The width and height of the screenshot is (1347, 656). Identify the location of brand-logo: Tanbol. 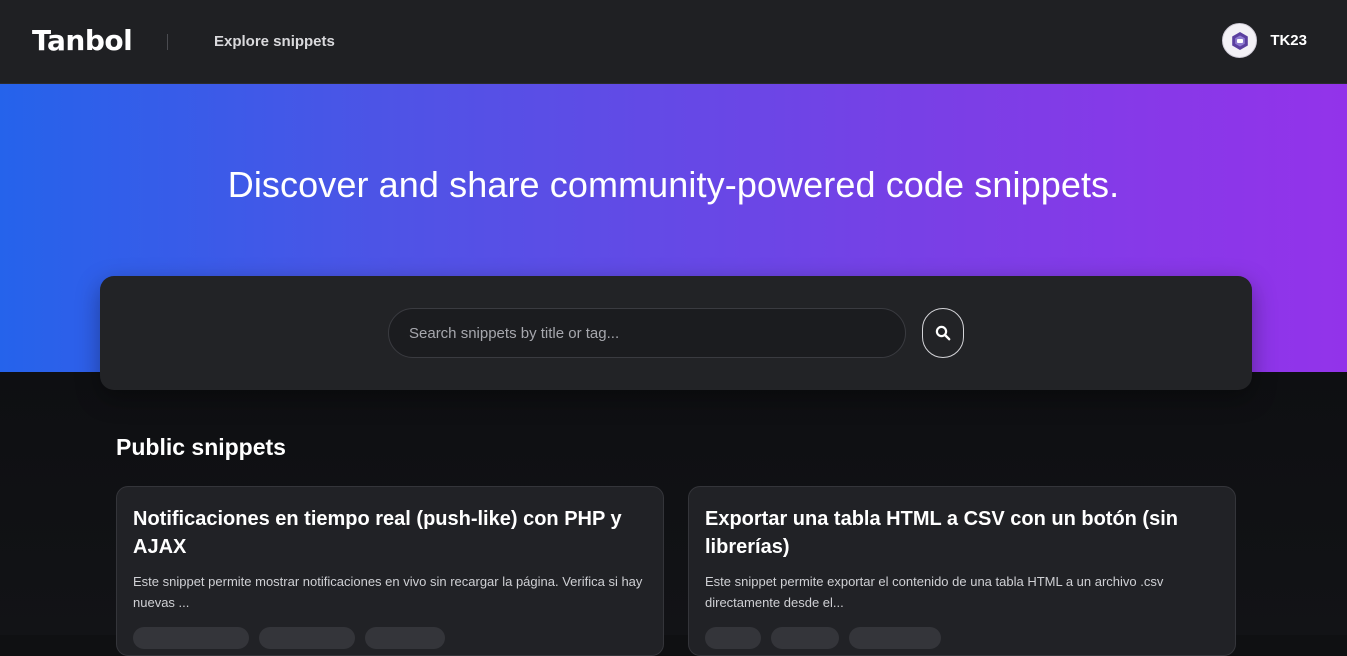
(82, 40).